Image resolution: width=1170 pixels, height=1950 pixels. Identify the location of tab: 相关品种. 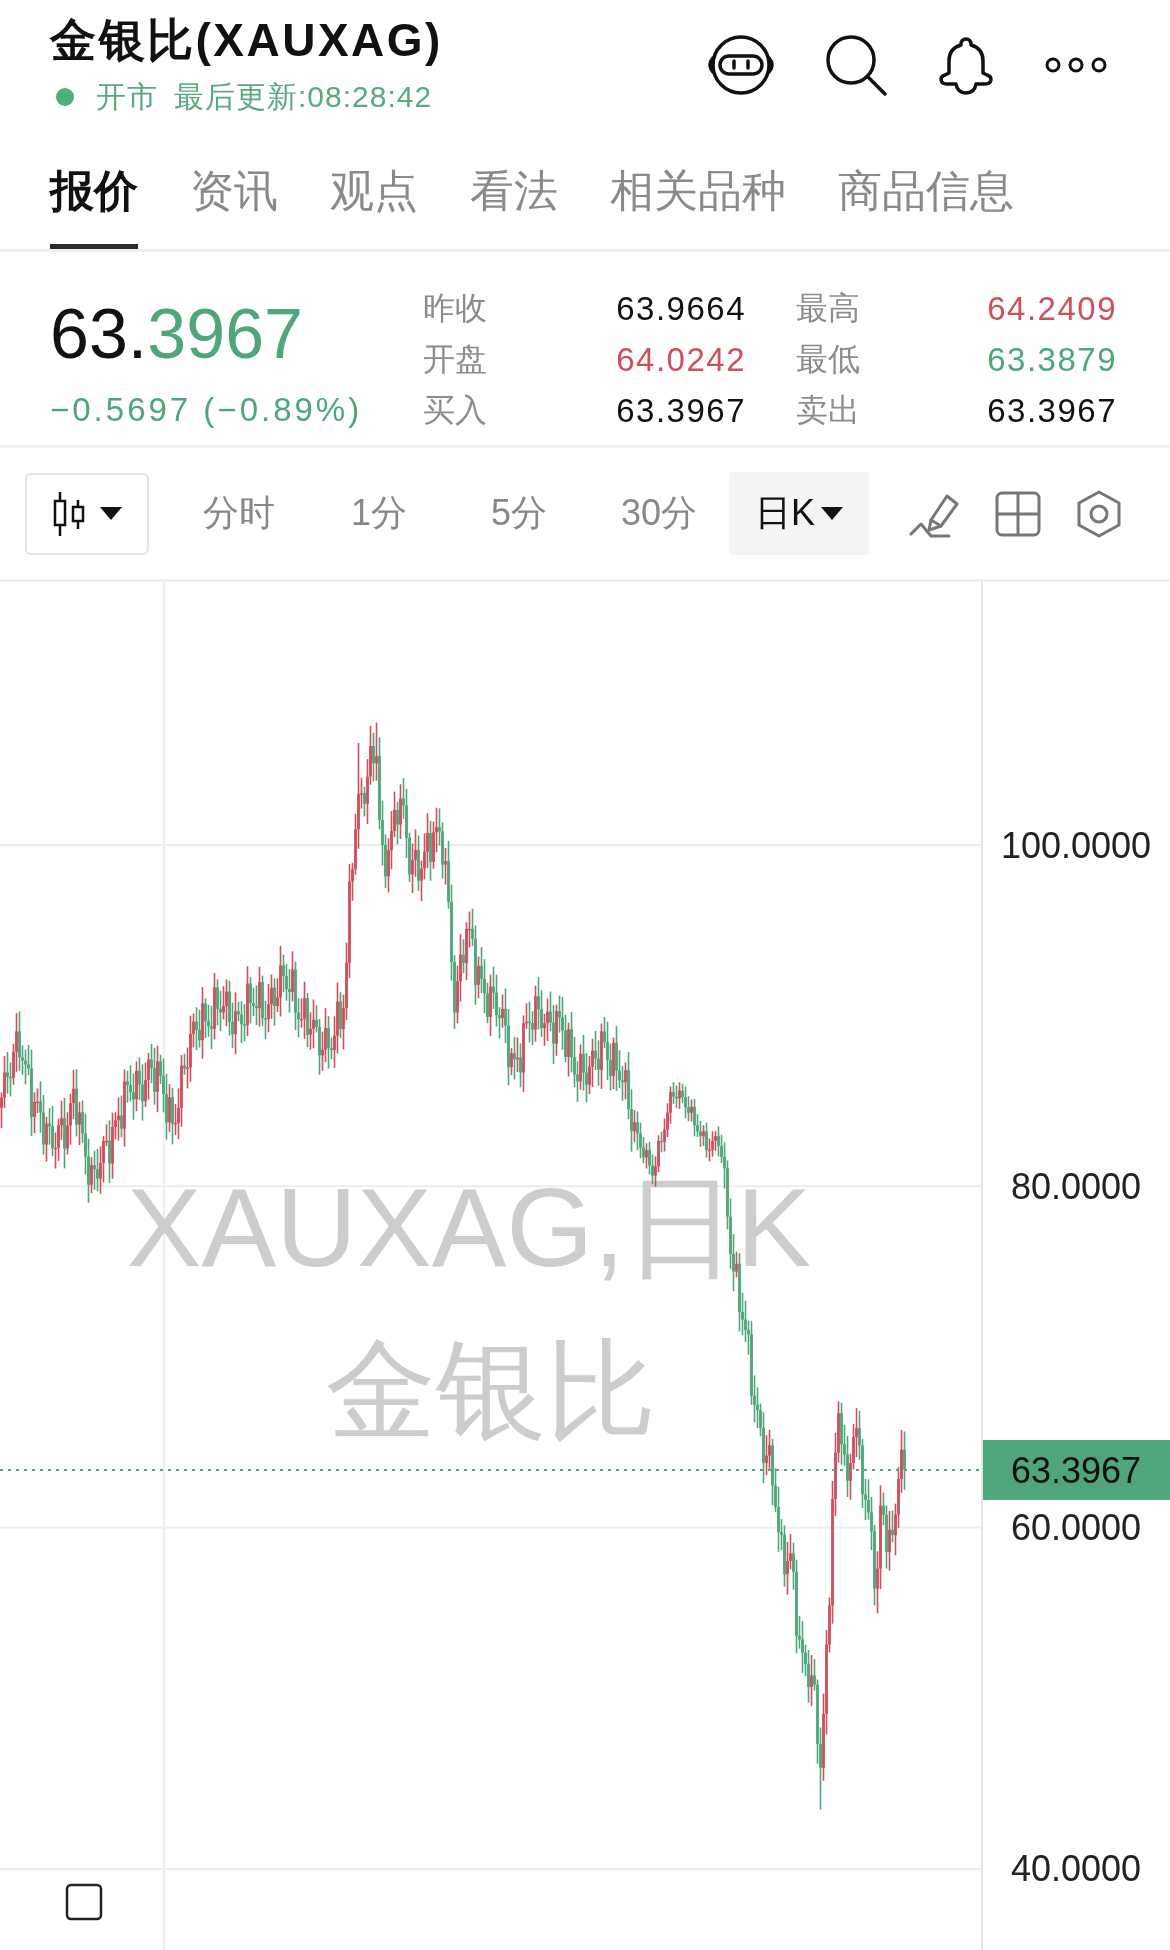
(698, 207).